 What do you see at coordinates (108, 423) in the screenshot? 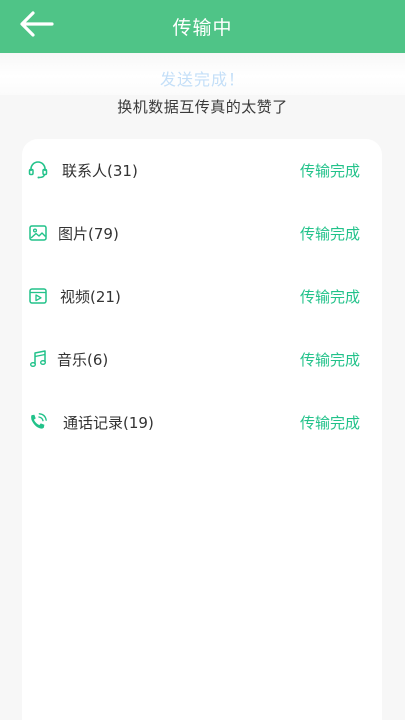
I see `item-label: 通话记录(19)` at bounding box center [108, 423].